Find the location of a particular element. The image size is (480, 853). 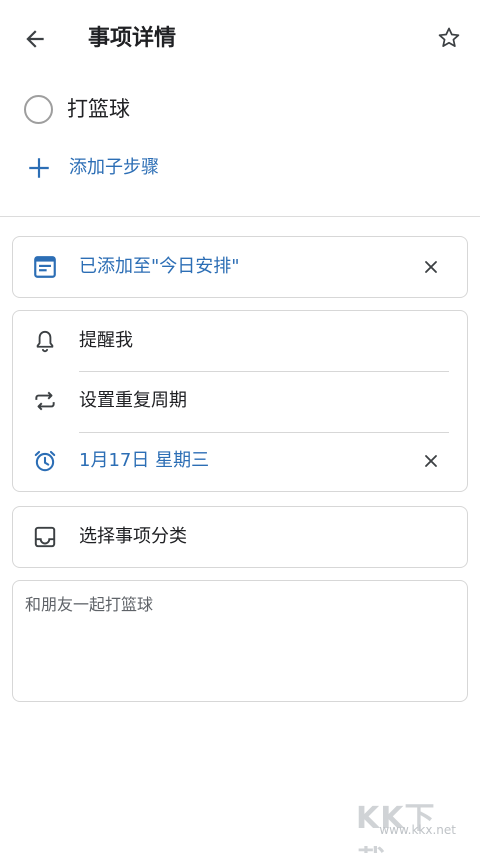

task-title: 打篮球 is located at coordinates (98, 109).